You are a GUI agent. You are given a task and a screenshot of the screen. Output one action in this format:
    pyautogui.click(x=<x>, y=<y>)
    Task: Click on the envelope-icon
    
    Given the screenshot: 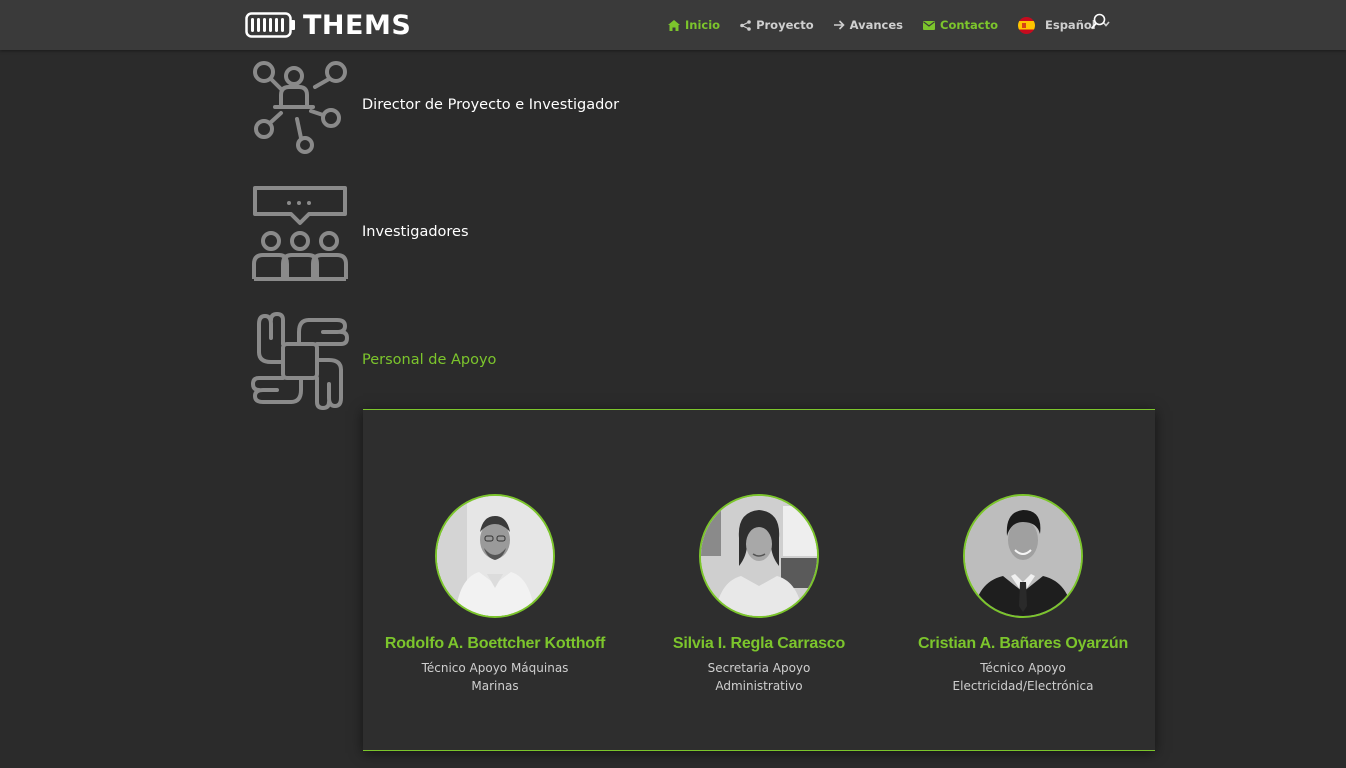 What is the action you would take?
    pyautogui.click(x=929, y=25)
    